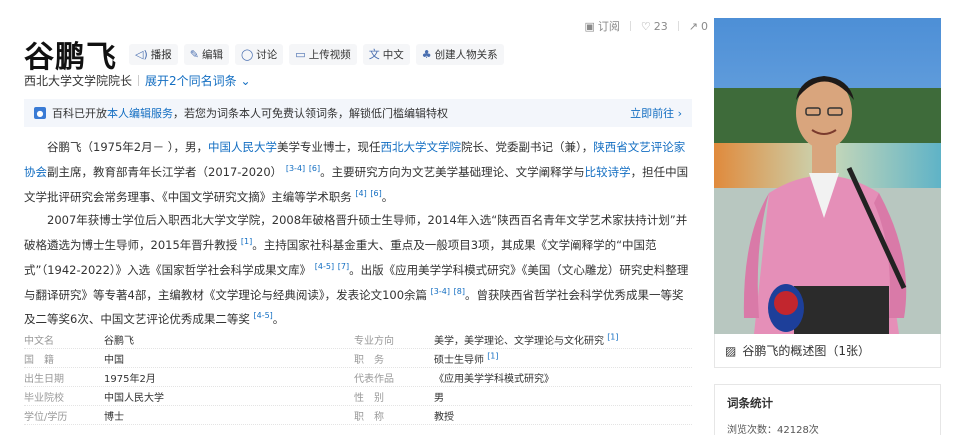 The height and width of the screenshot is (435, 960). Describe the element at coordinates (827, 351) in the screenshot. I see `photo-caption: ▨ 谷鹏飞的概述图（1张）` at that location.